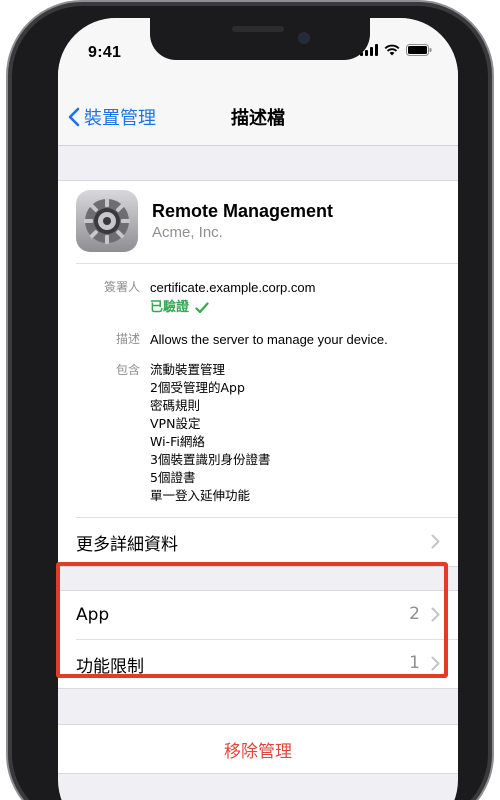  Describe the element at coordinates (110, 666) in the screenshot. I see `restrictions-row-label: 功能限制` at that location.